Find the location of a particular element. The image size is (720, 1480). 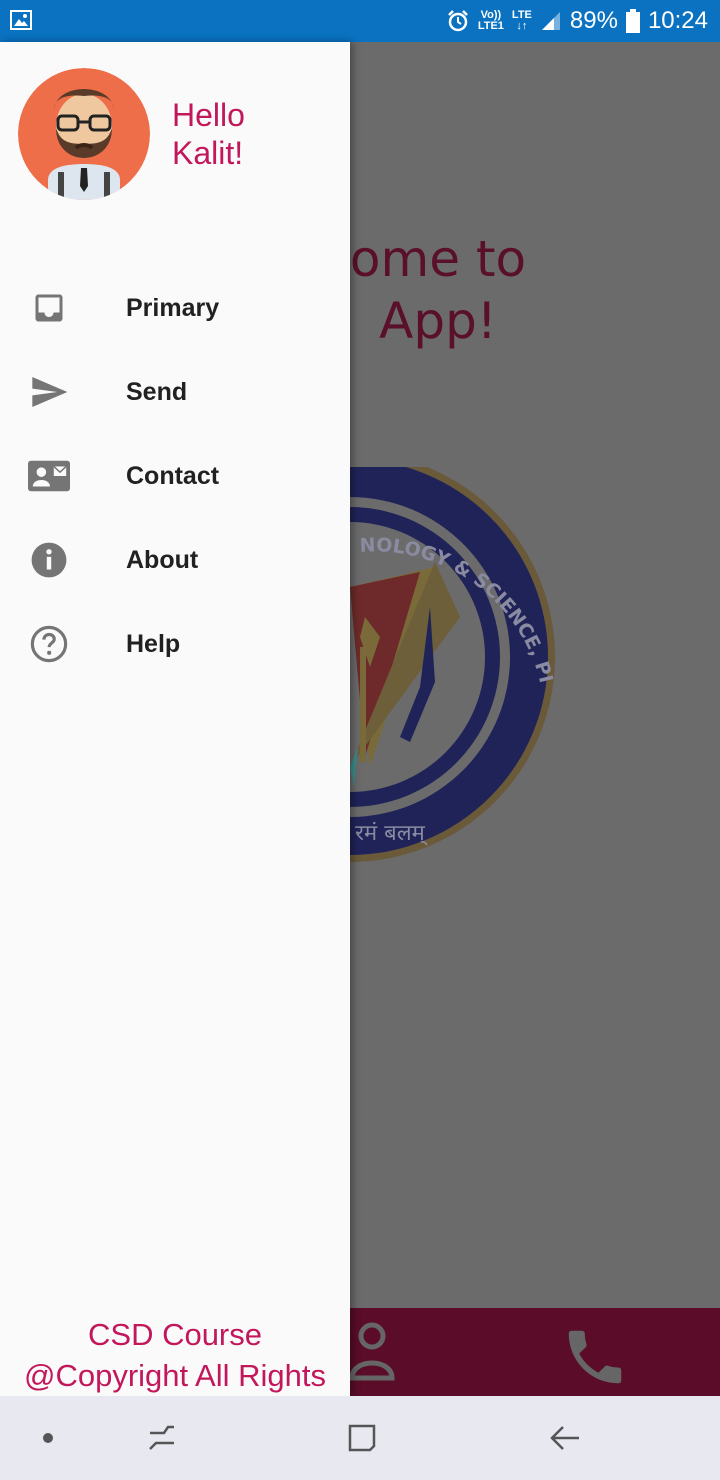

recent-apps-icon is located at coordinates (161, 1437).